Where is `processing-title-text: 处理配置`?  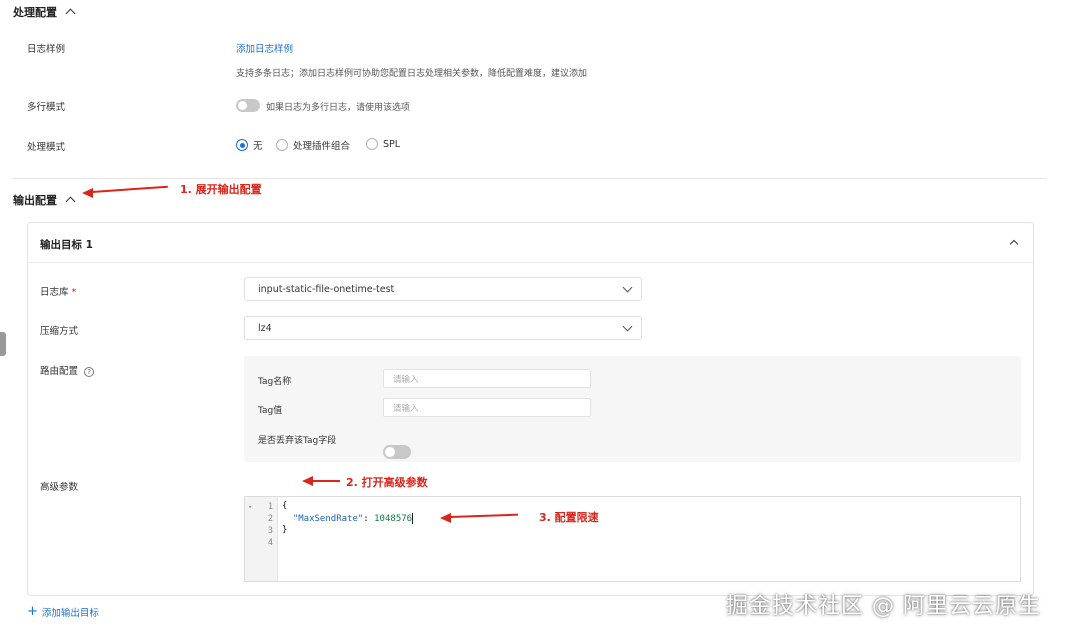
processing-title-text: 处理配置 is located at coordinates (35, 12).